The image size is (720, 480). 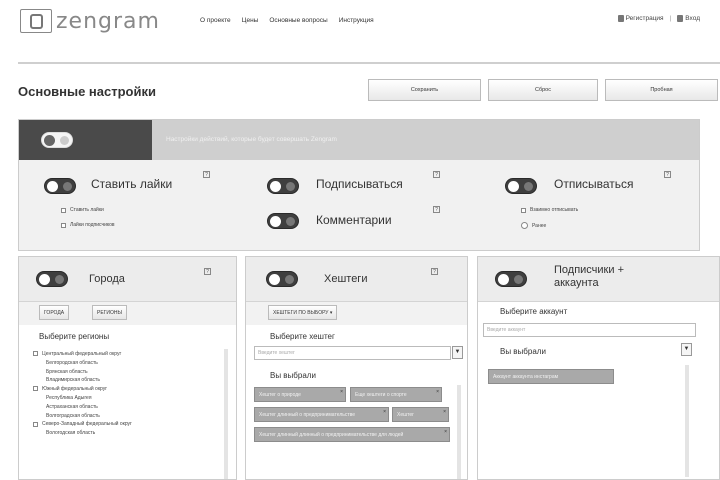 I want to click on cities-help-icon: ?, so click(x=207, y=271).